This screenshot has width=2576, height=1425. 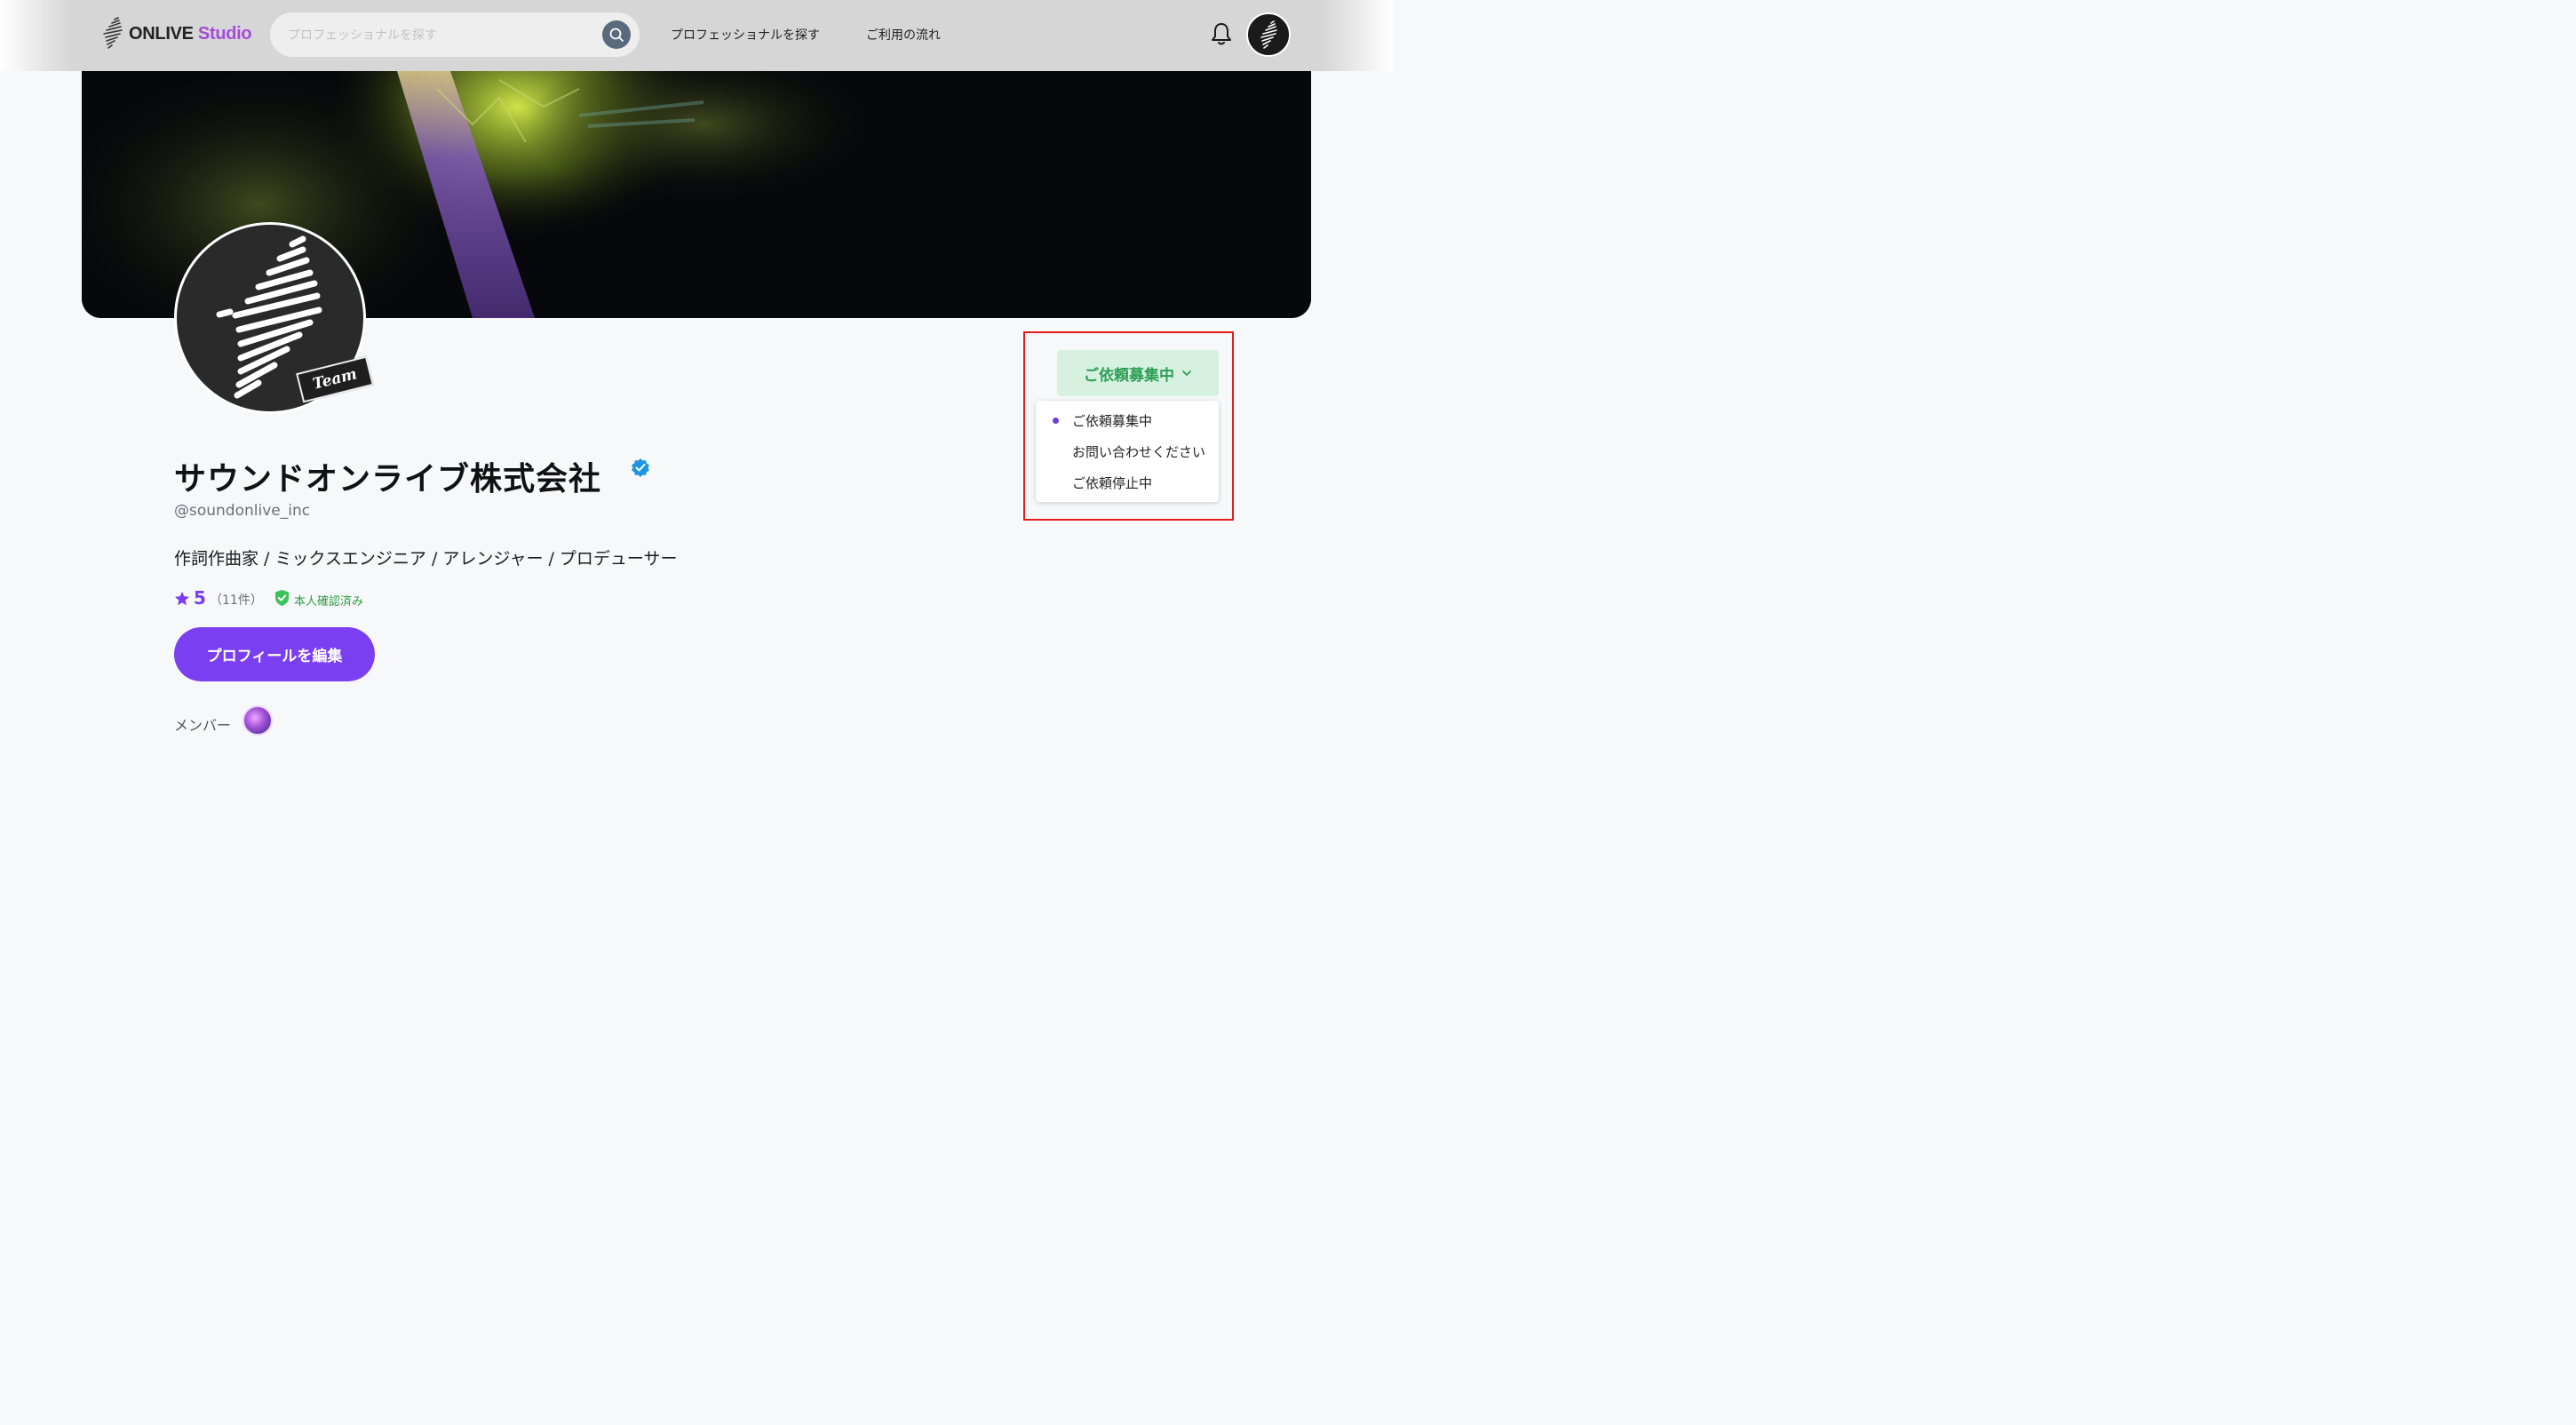 I want to click on avatar-logo-icon, so click(x=1268, y=34).